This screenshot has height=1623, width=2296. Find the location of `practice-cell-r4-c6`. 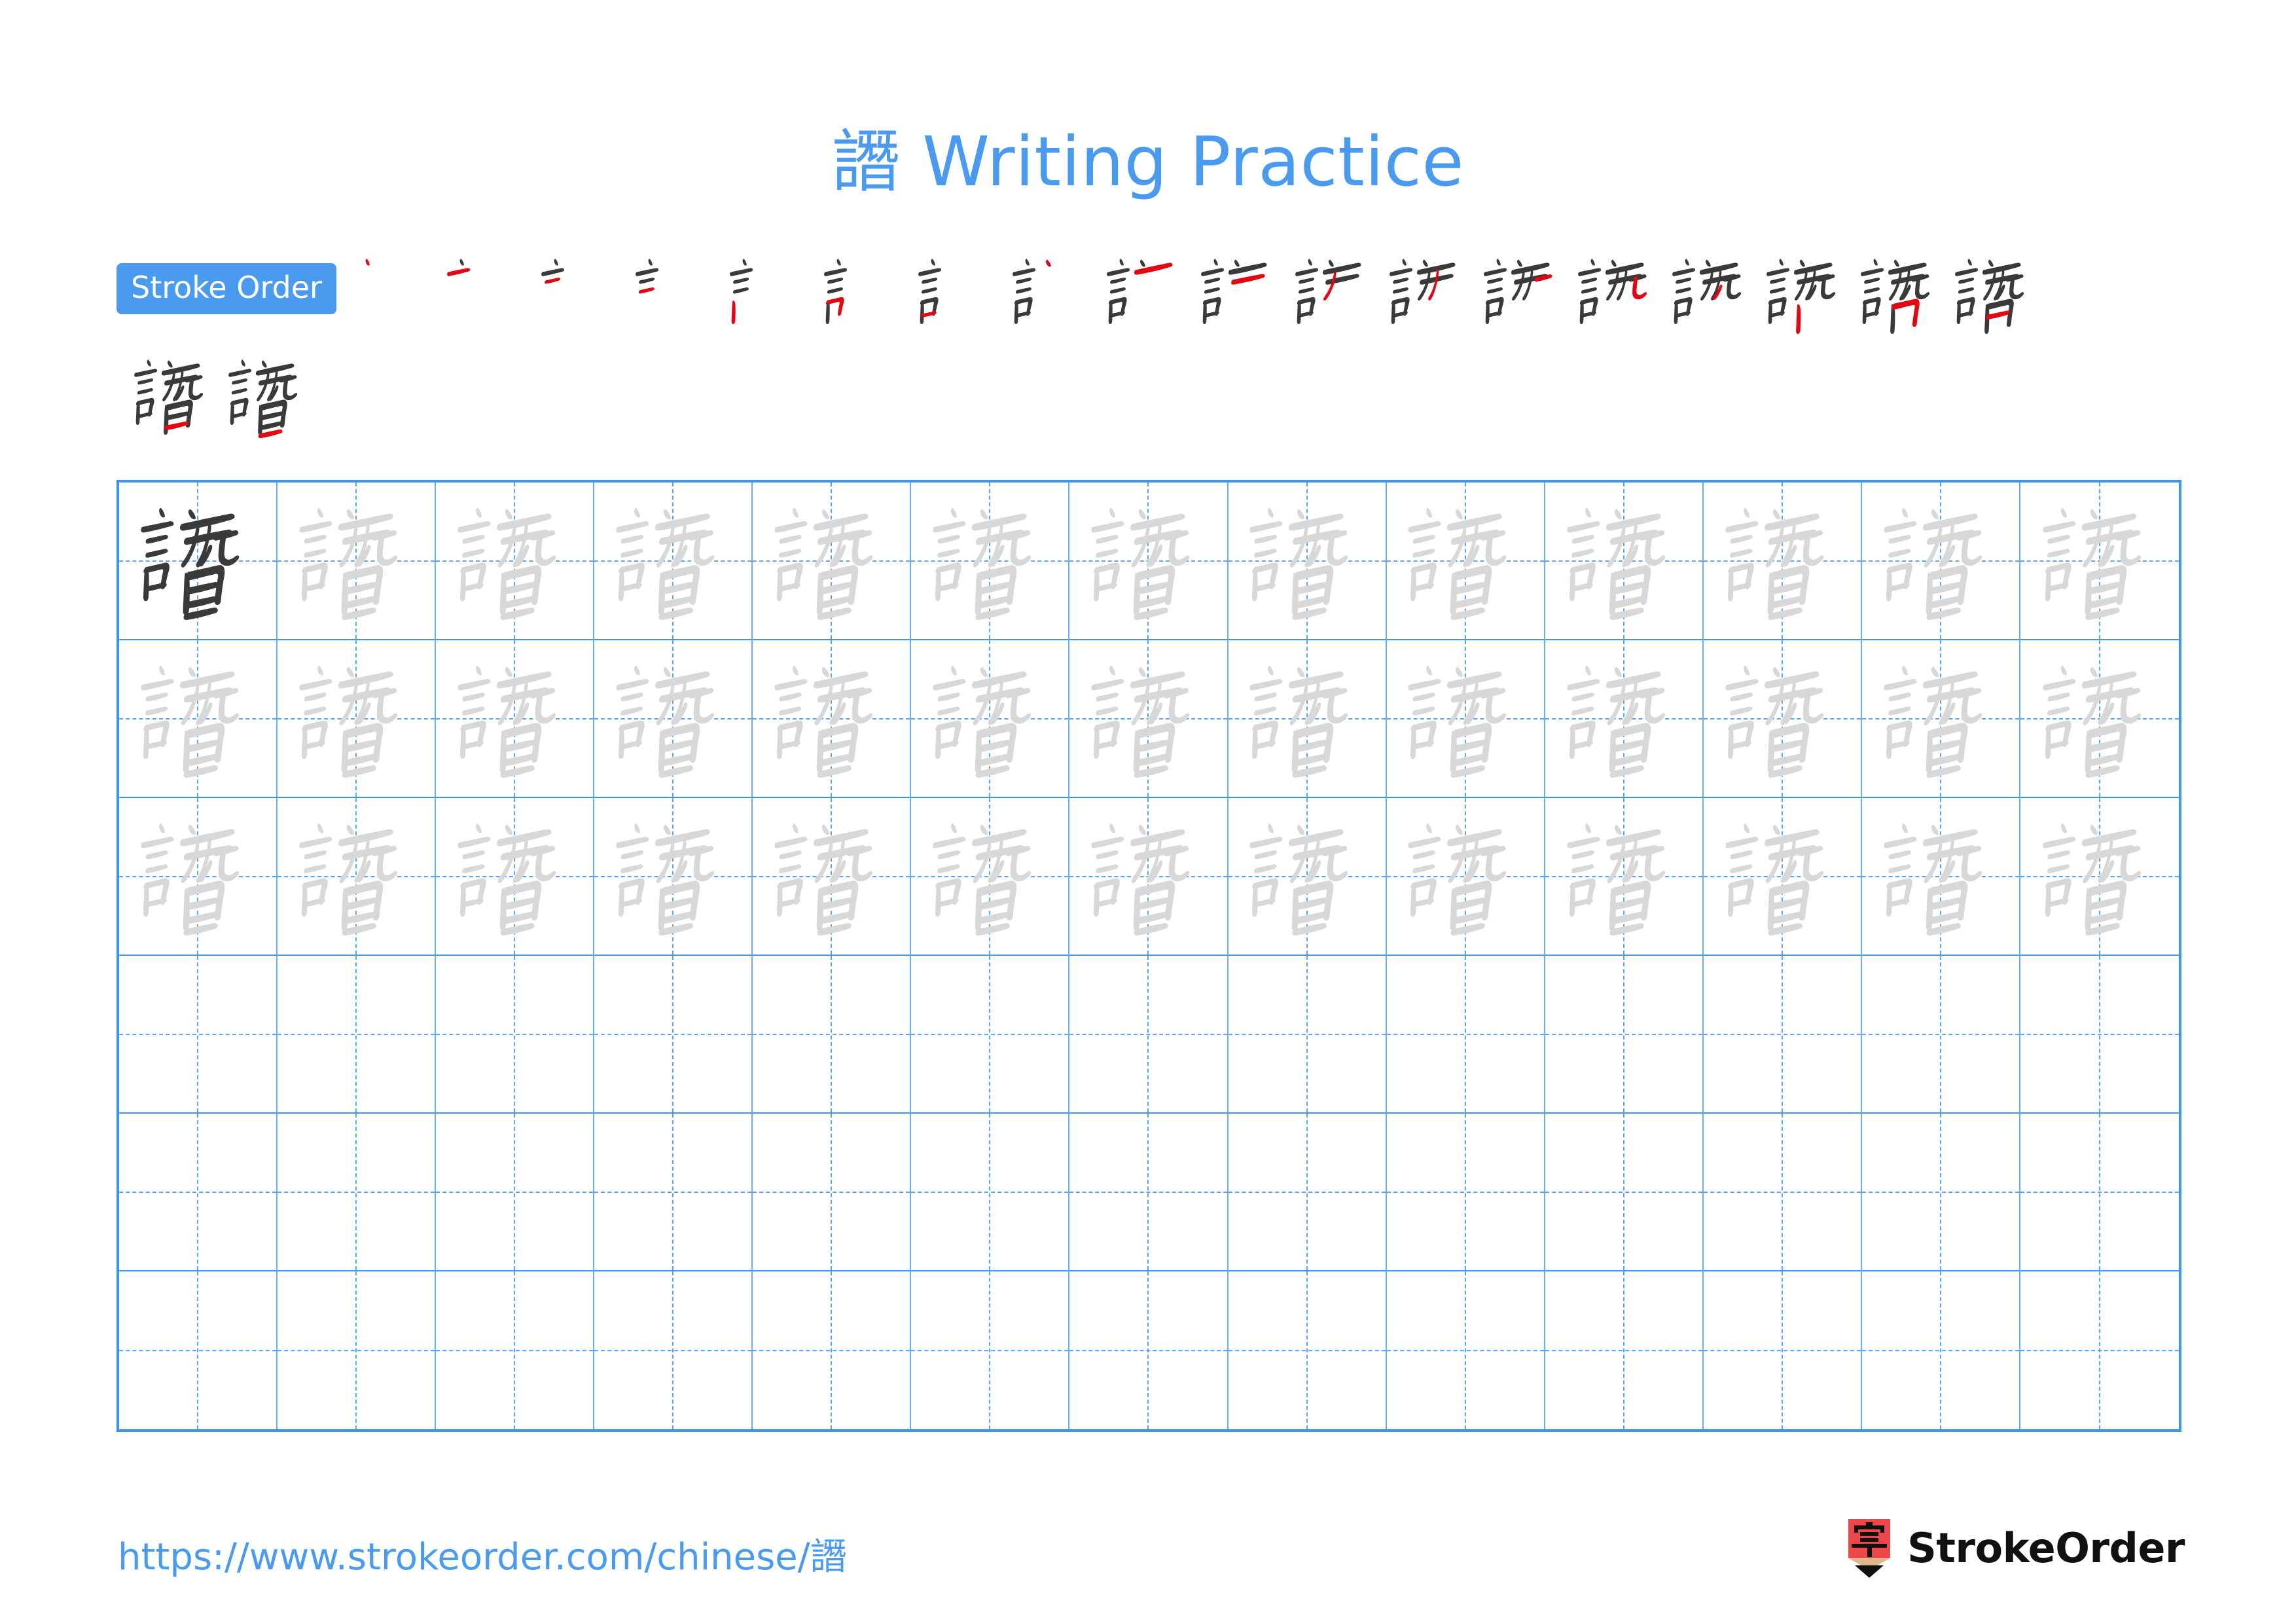

practice-cell-r4-c6 is located at coordinates (990, 1035).